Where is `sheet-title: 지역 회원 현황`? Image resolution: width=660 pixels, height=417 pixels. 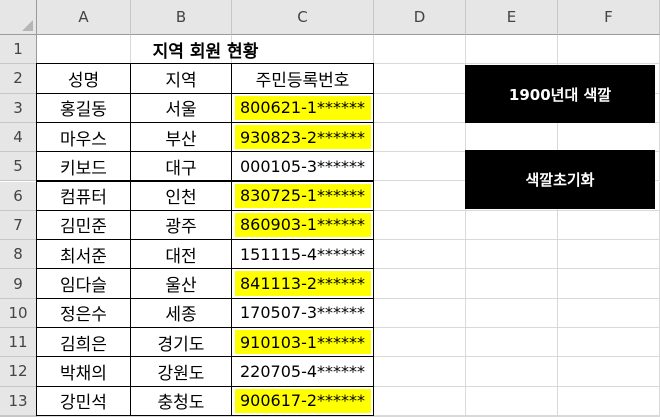 sheet-title: 지역 회원 현황 is located at coordinates (205, 52).